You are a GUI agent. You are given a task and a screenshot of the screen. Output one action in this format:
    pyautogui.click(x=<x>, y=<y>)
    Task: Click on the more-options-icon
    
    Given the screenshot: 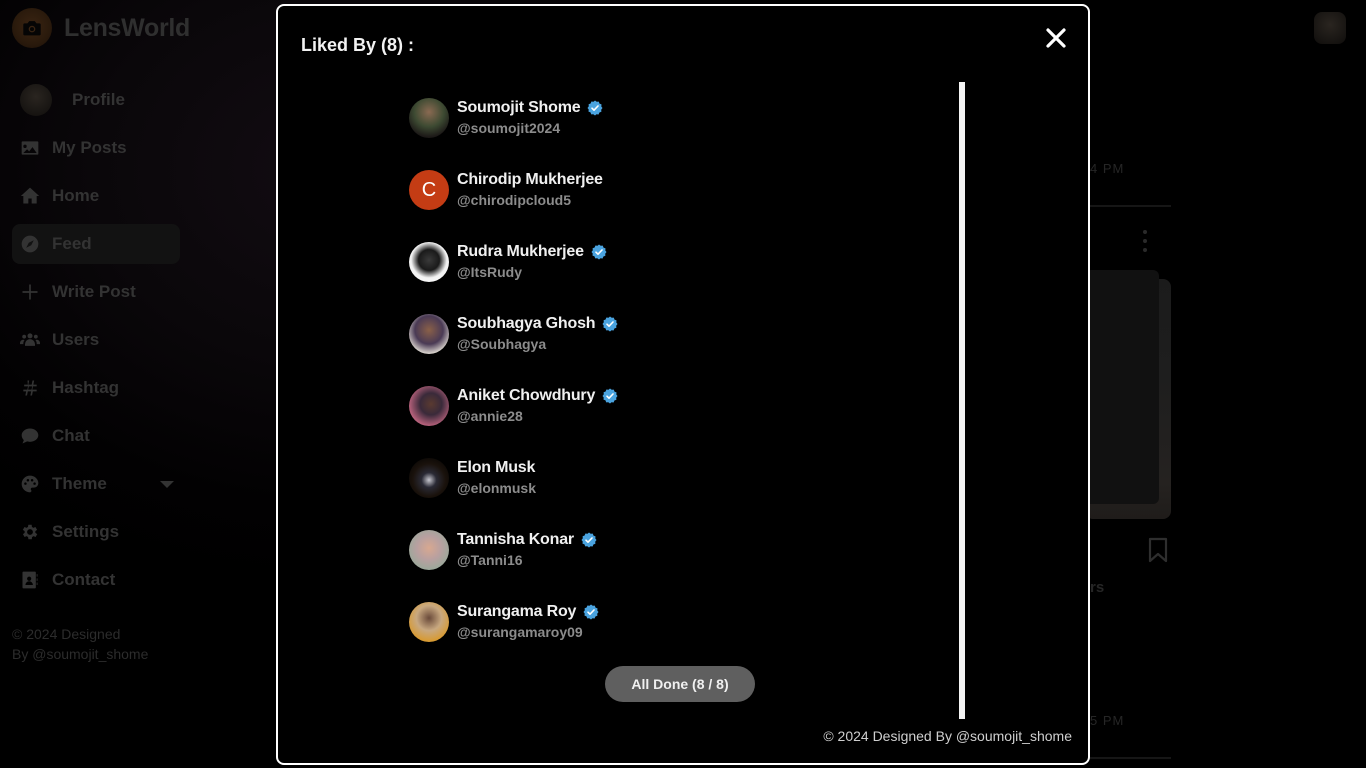 What is the action you would take?
    pyautogui.click(x=1145, y=241)
    